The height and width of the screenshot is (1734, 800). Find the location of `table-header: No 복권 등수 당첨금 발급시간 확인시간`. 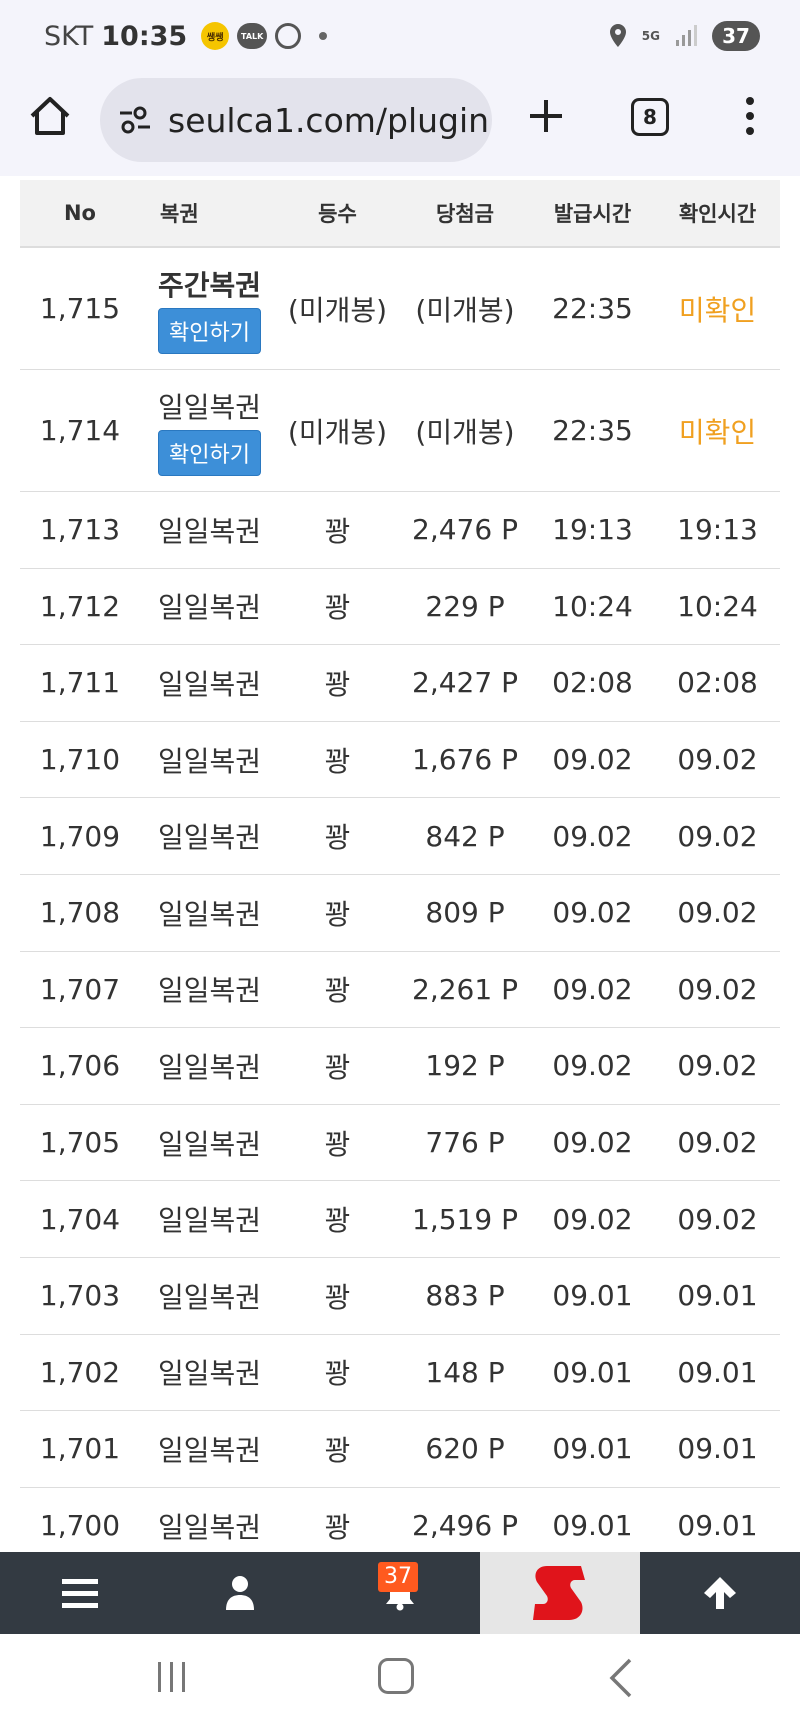

table-header: No 복권 등수 당첨금 발급시간 확인시간 is located at coordinates (400, 214).